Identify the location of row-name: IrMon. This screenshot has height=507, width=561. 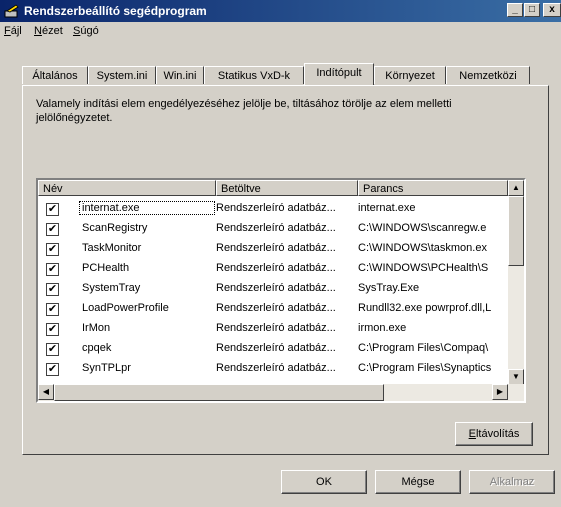
(96, 328).